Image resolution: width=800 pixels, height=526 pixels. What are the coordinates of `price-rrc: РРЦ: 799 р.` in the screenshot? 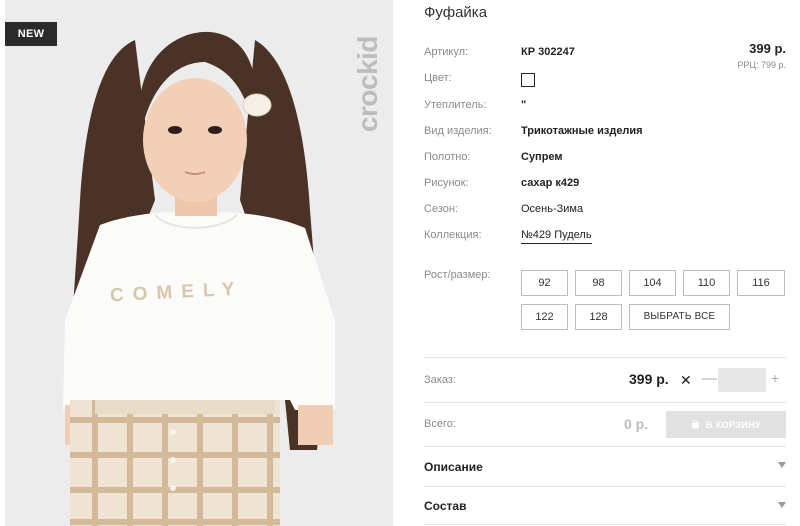 It's located at (761, 65).